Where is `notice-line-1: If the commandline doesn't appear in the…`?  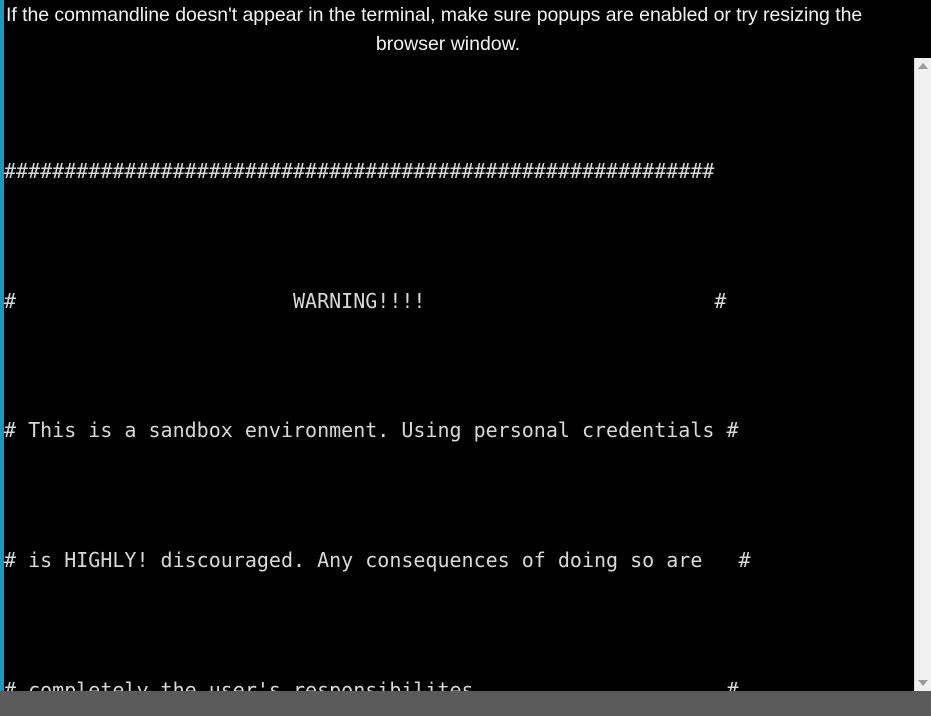 notice-line-1: If the commandline doesn't appear in the… is located at coordinates (434, 15).